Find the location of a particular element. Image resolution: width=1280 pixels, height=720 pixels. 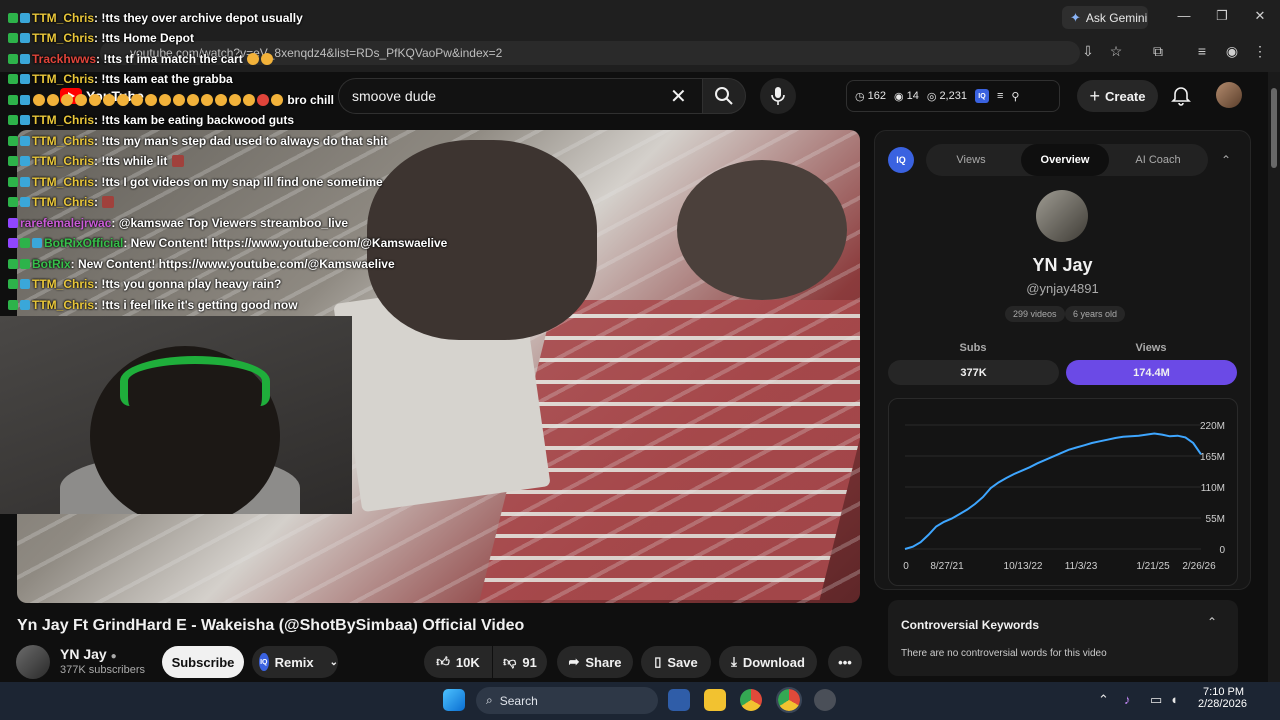

dislike-button: 👎︎ 91 is located at coordinates (520, 662).